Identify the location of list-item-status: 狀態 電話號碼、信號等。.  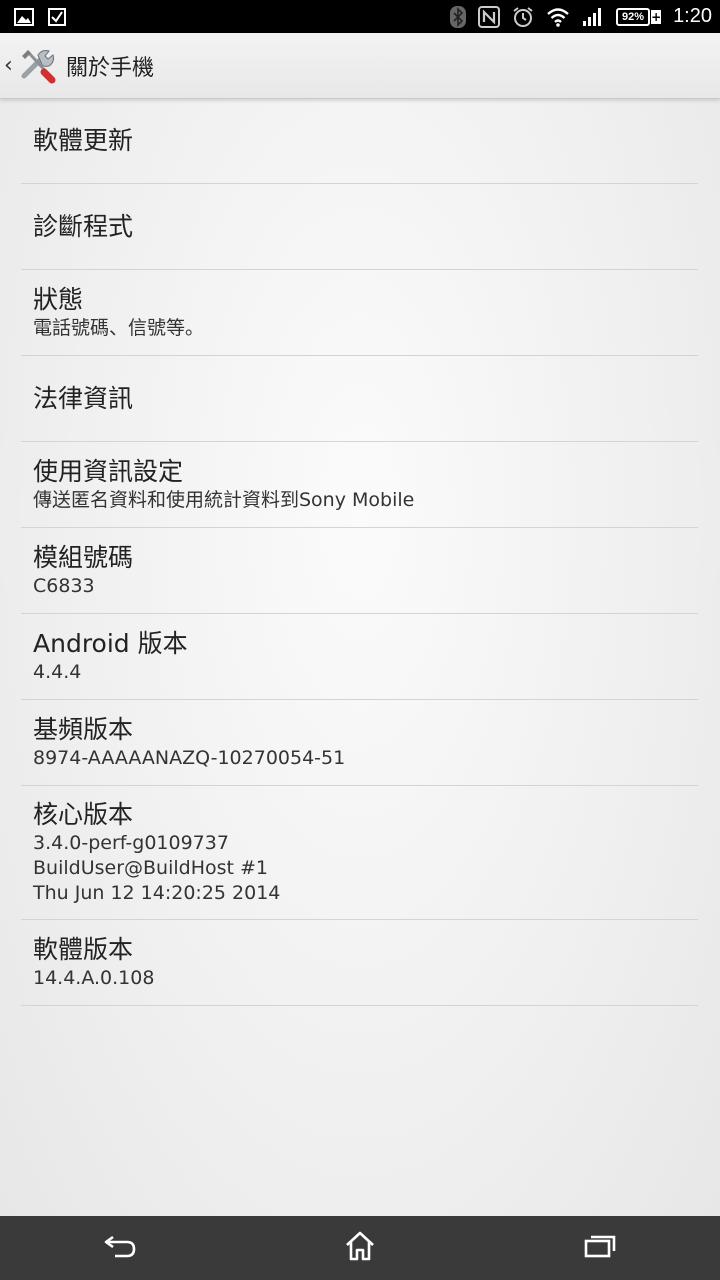
(359, 313).